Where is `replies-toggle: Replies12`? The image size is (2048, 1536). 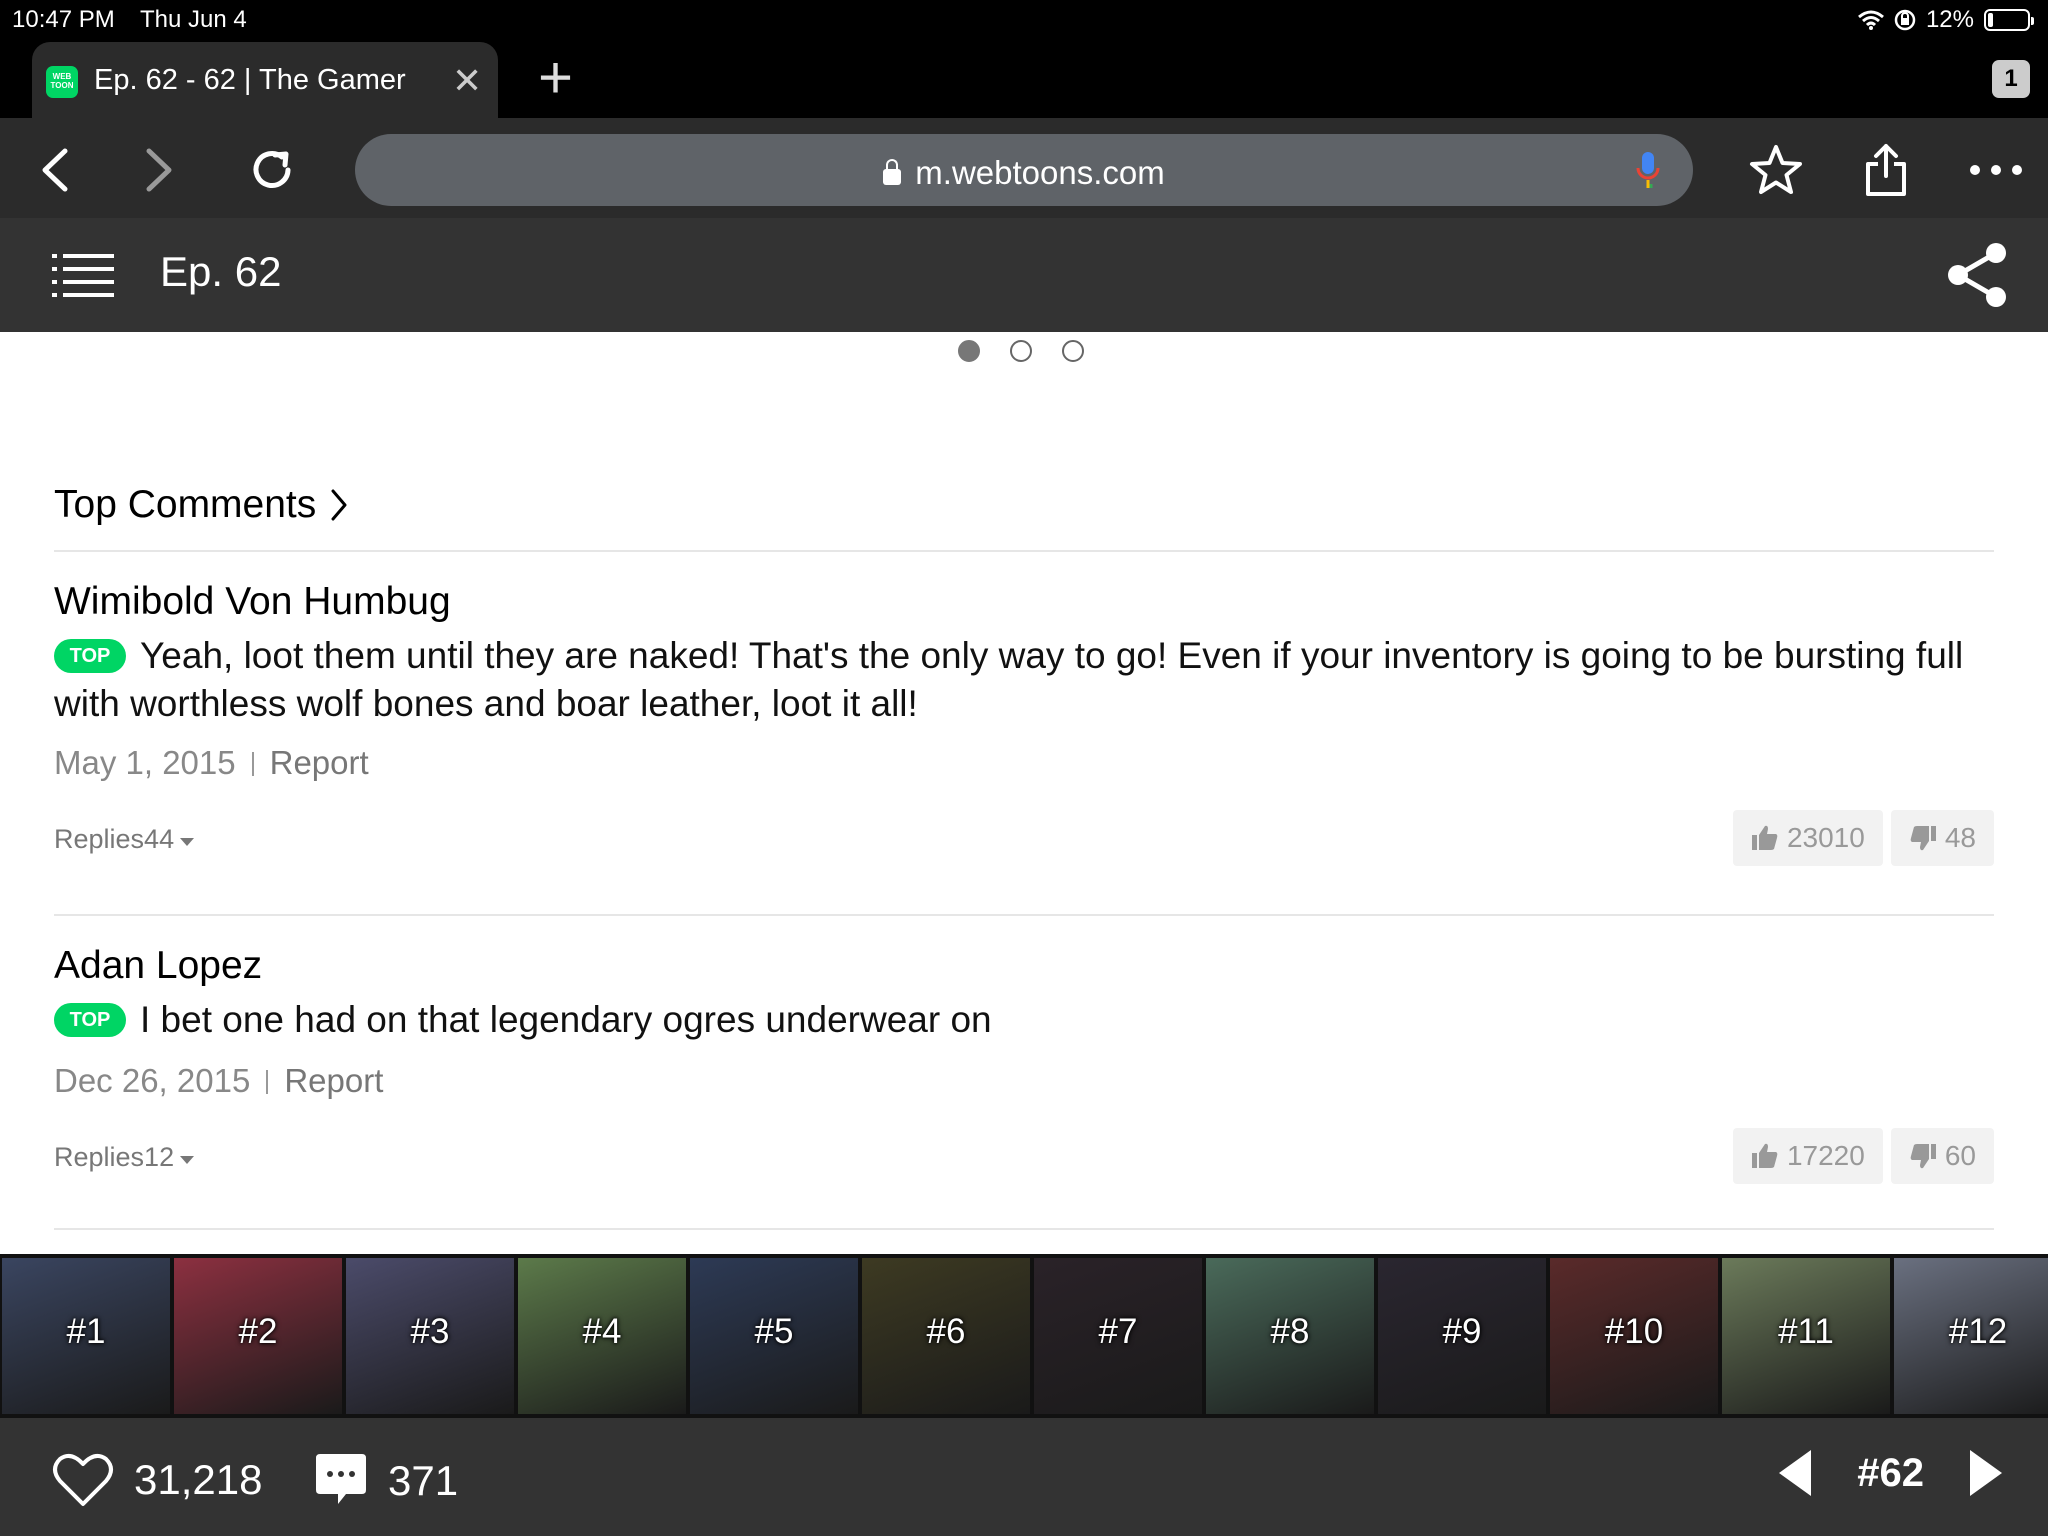
replies-toggle: Replies12 is located at coordinates (124, 1157).